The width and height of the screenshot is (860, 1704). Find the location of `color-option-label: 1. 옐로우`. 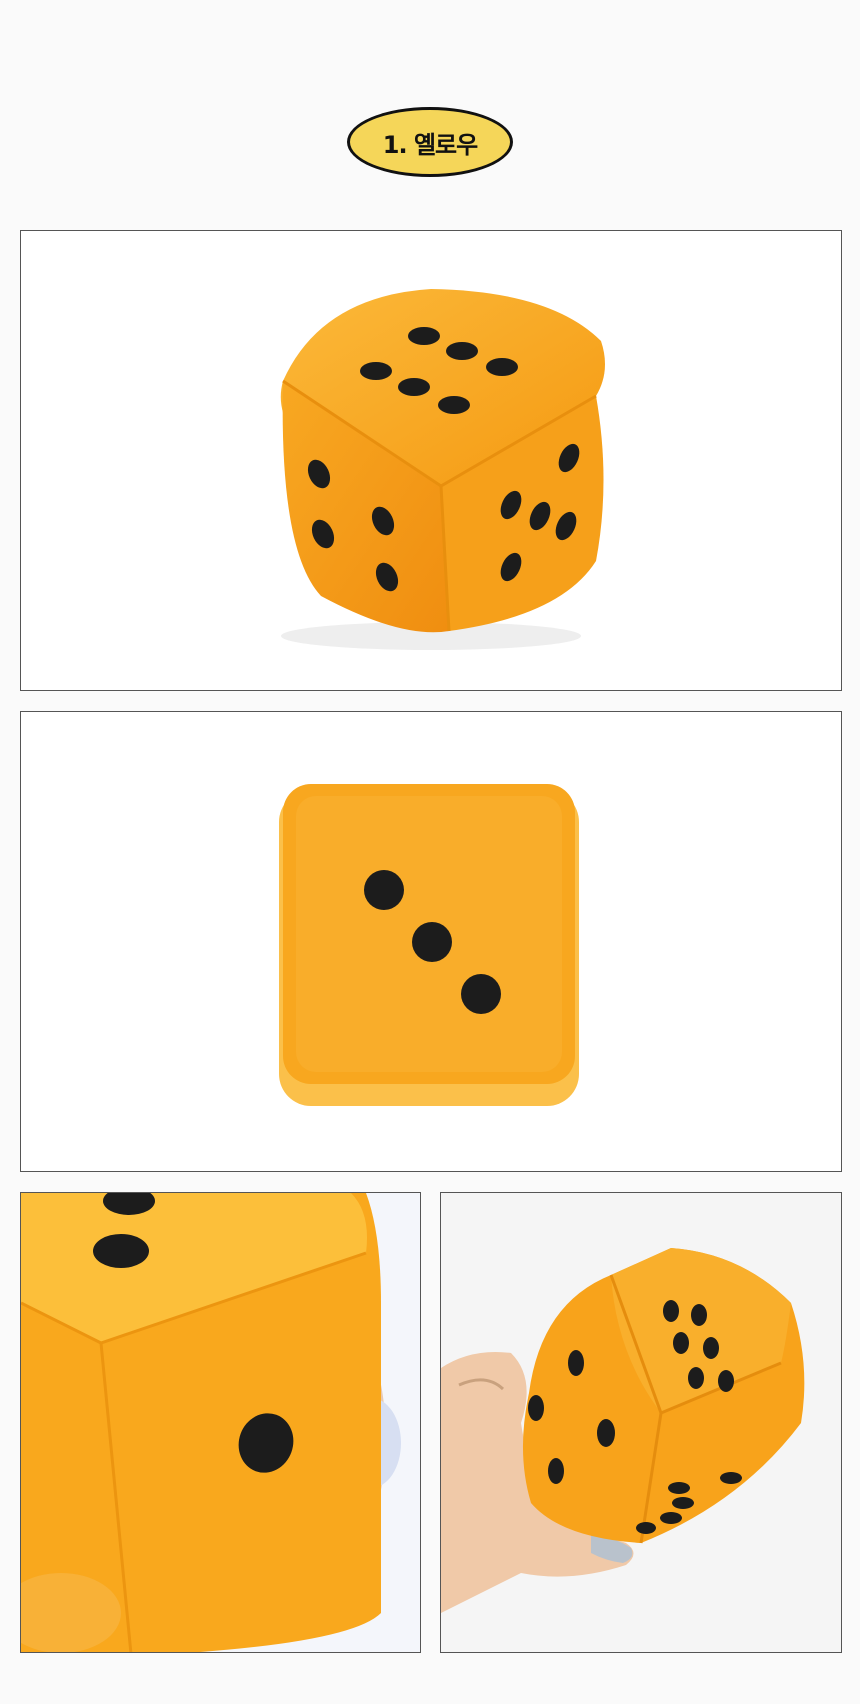

color-option-label: 1. 옐로우 is located at coordinates (430, 144).